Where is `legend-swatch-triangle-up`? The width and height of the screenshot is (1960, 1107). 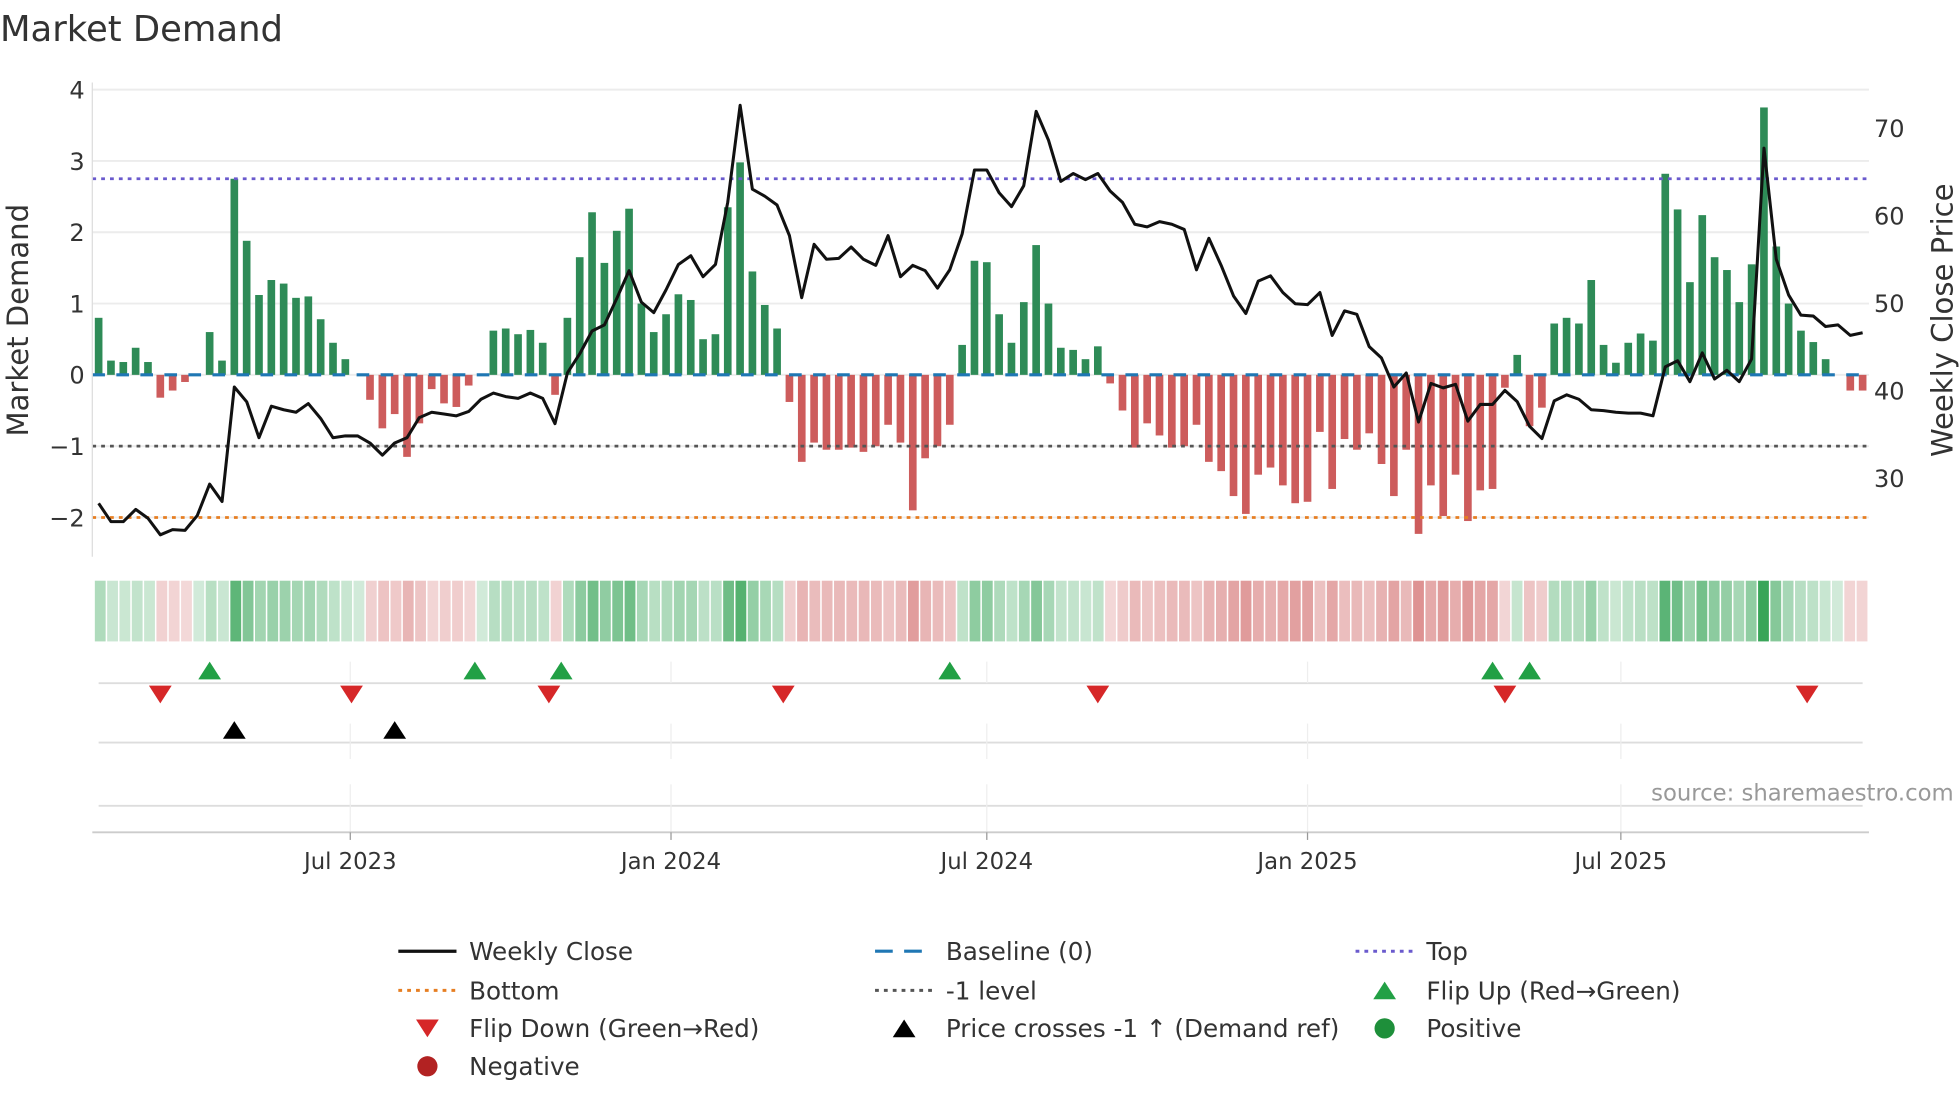
legend-swatch-triangle-up is located at coordinates (1385, 990).